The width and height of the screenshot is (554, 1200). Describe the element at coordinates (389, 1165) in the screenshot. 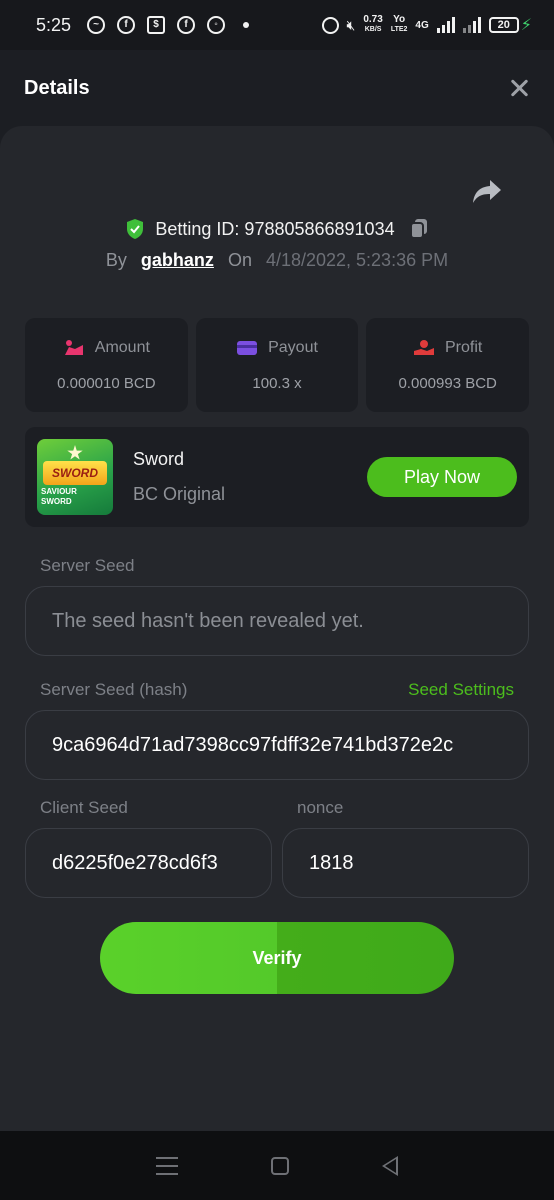

I see `back-icon` at that location.